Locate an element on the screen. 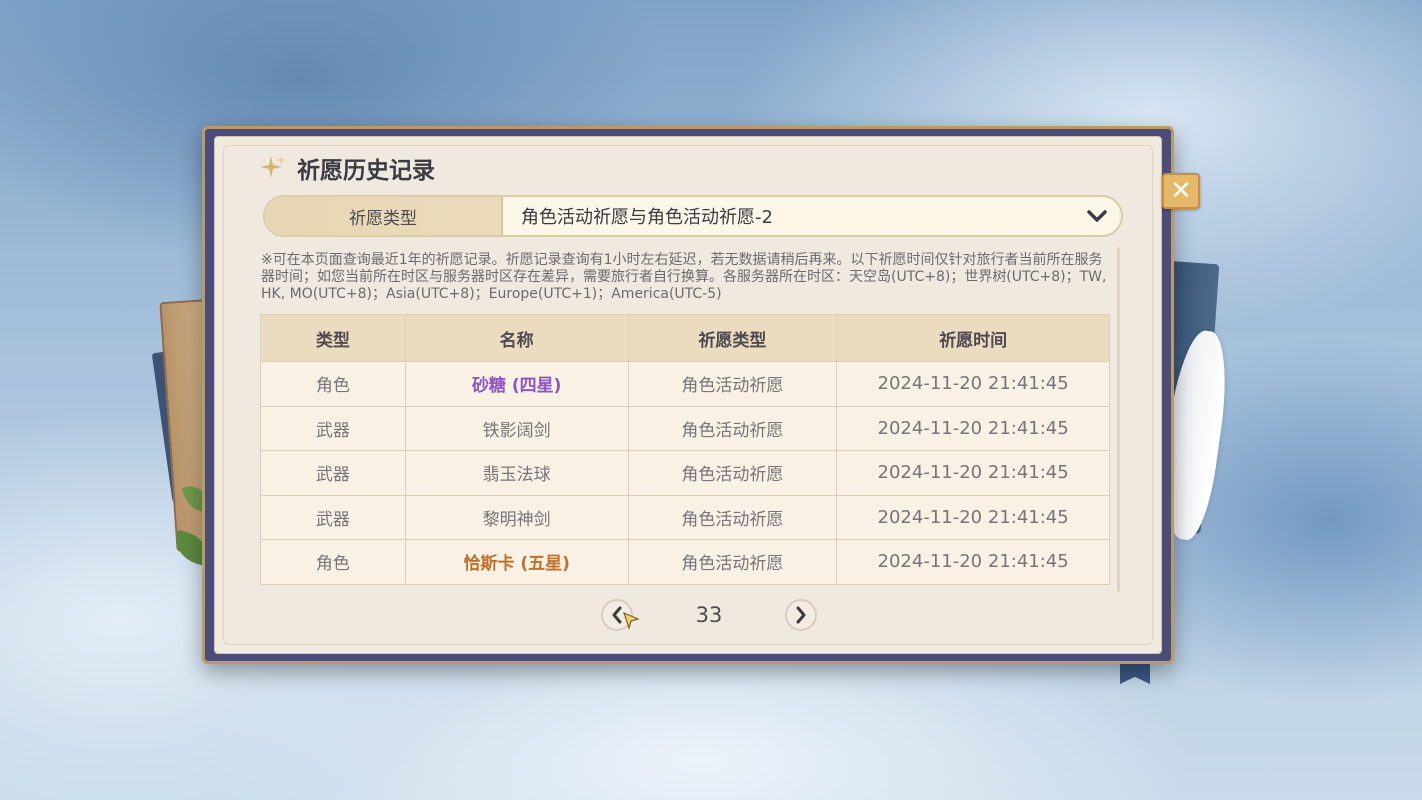  wish-type-selected: 角色活动祈愿与角色活动祈愿-2 is located at coordinates (791, 216).